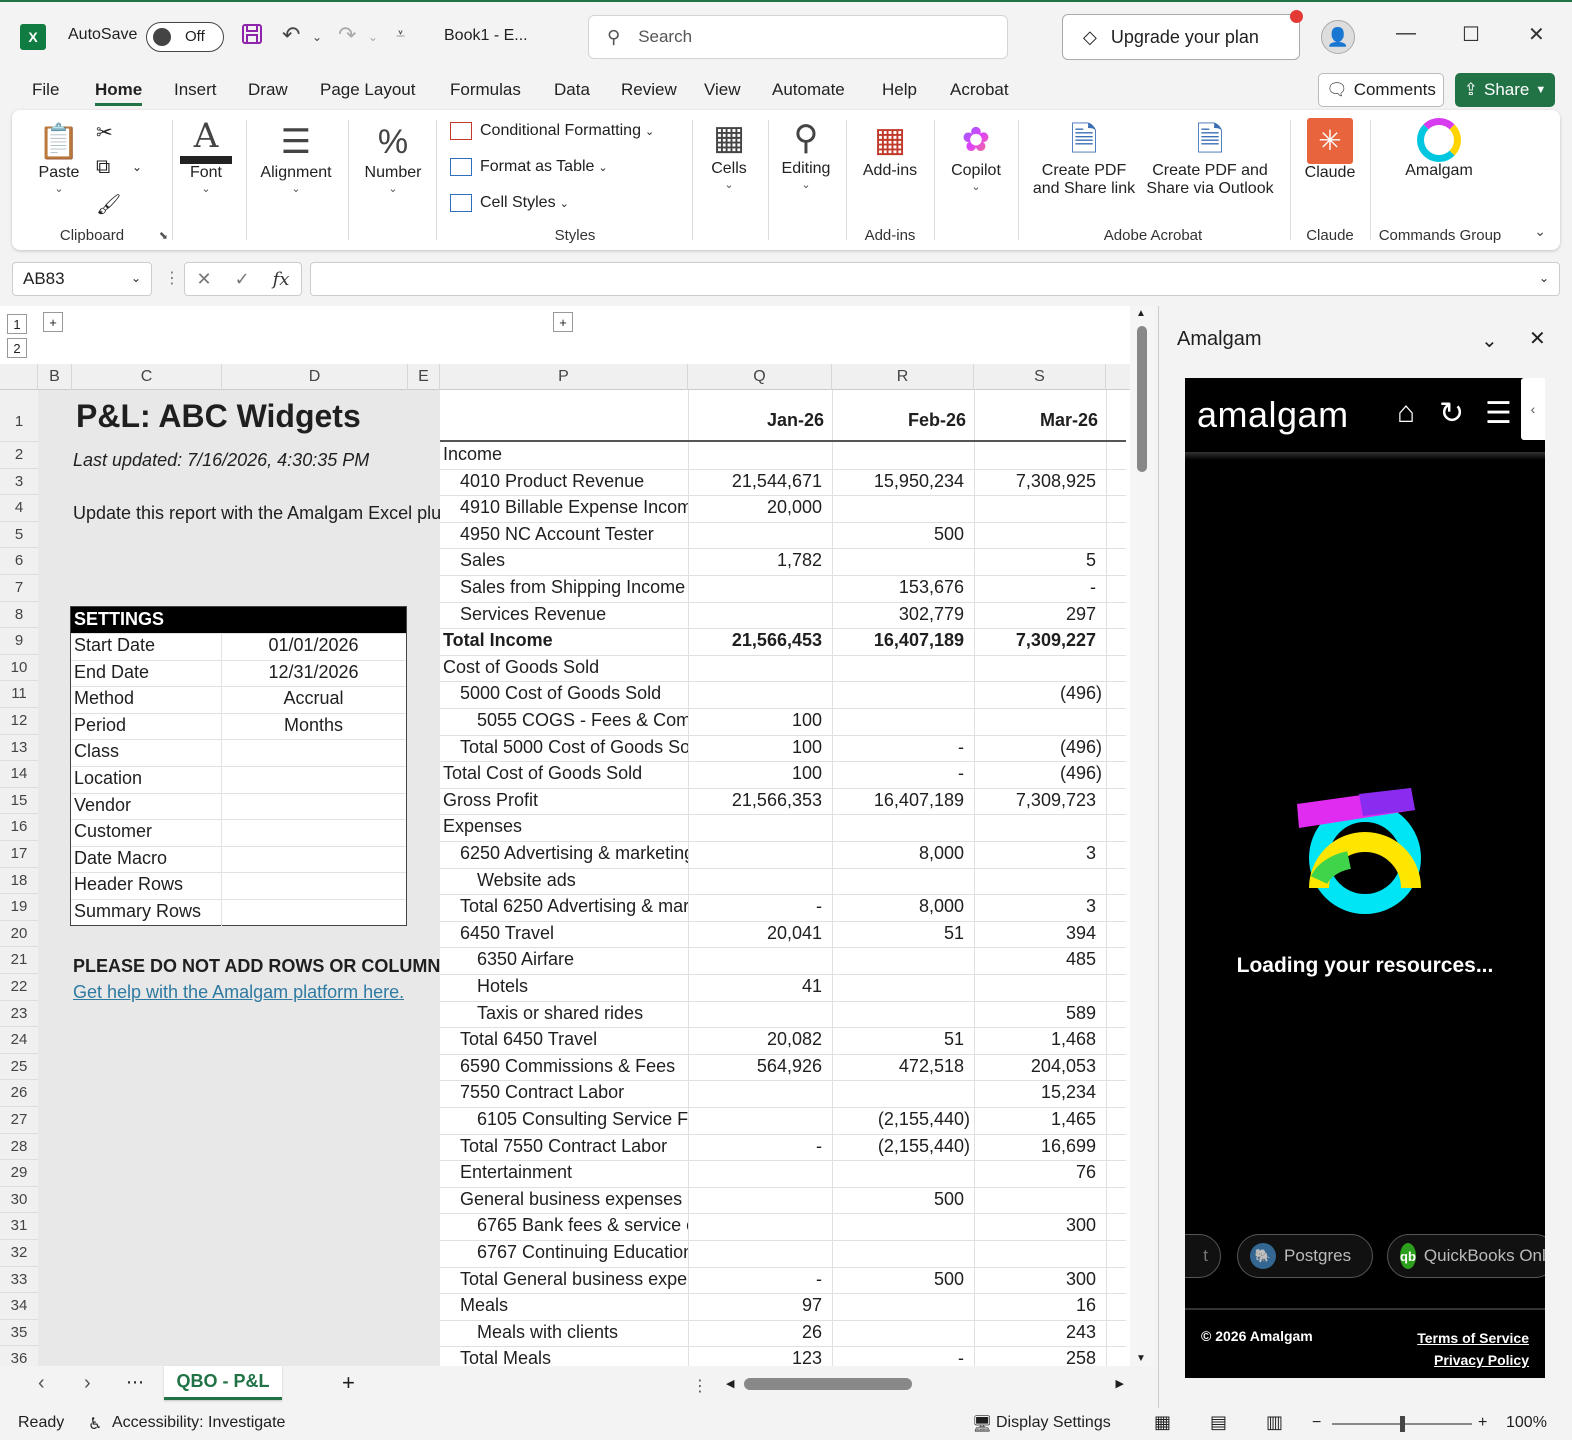 This screenshot has width=1572, height=1440. What do you see at coordinates (898, 481) in the screenshot?
I see `pl-cell-r: 15,950,234` at bounding box center [898, 481].